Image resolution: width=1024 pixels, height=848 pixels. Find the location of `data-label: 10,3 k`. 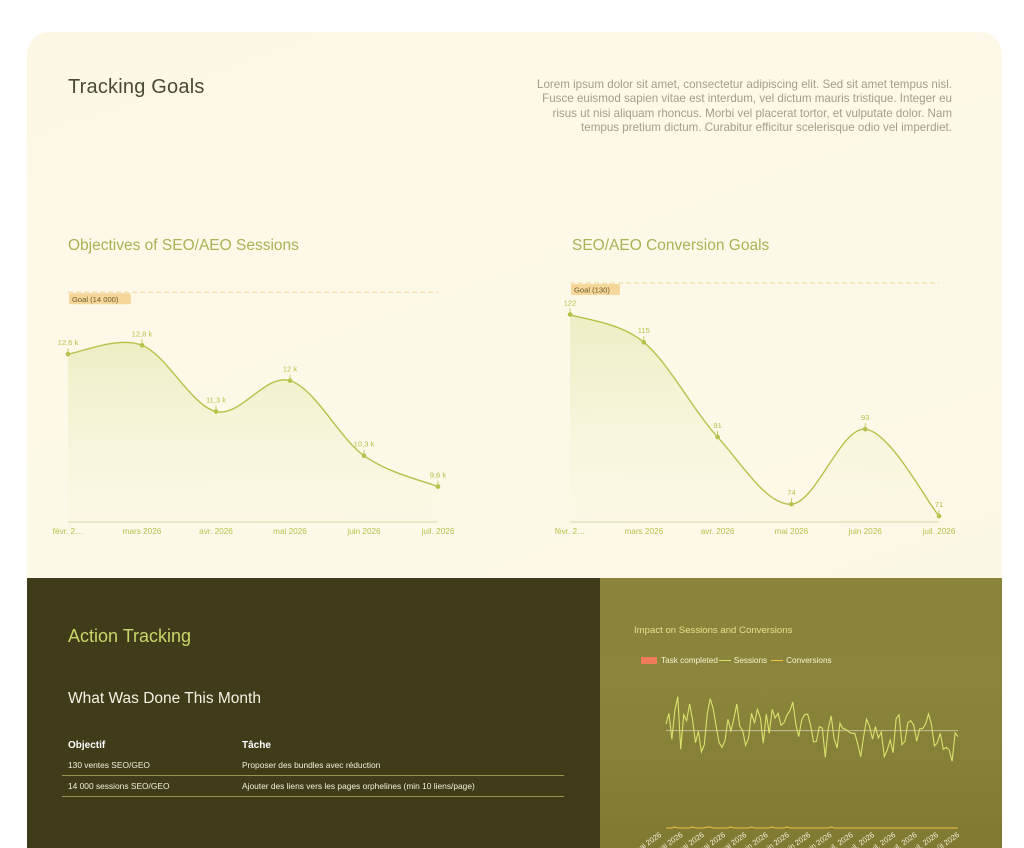

data-label: 10,3 k is located at coordinates (364, 444).